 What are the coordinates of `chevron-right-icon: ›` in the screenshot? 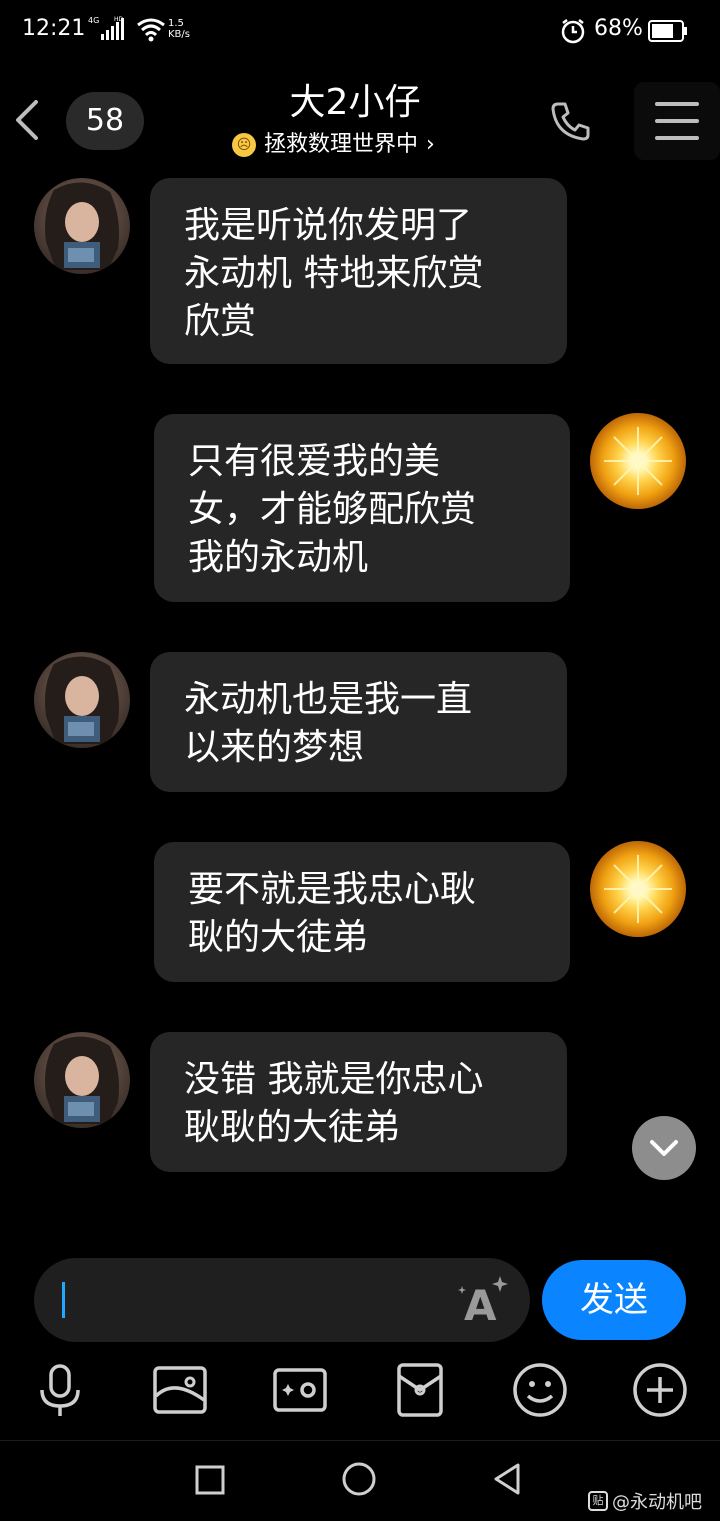 It's located at (430, 144).